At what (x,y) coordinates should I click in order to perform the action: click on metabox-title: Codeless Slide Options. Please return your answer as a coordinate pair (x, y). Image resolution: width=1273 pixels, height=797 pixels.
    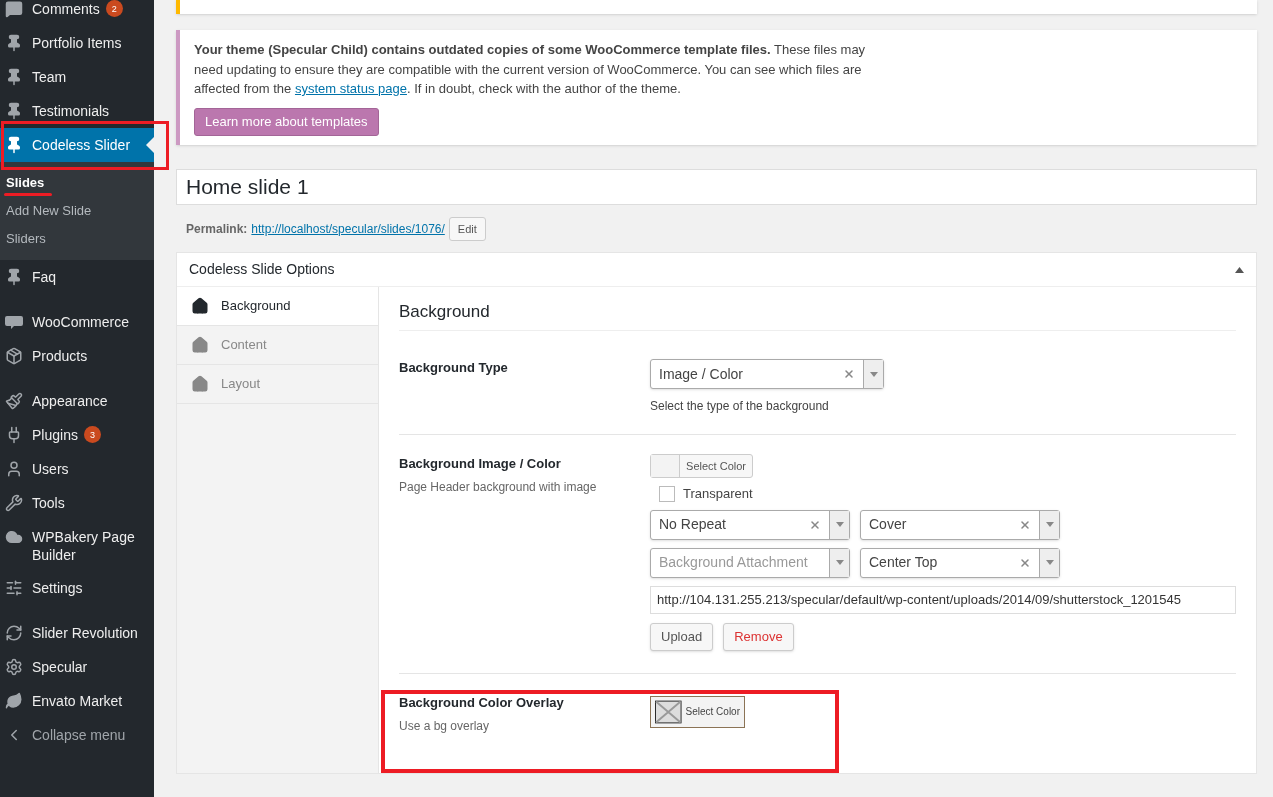
    Looking at the image, I should click on (262, 269).